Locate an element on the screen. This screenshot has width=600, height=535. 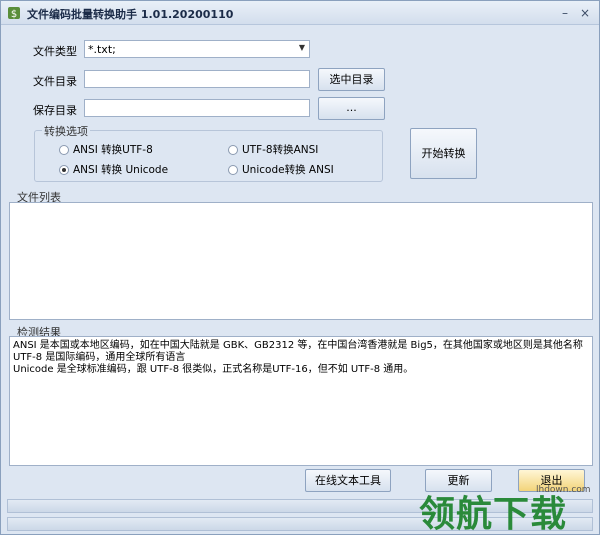
save-dir-input is located at coordinates (197, 108).